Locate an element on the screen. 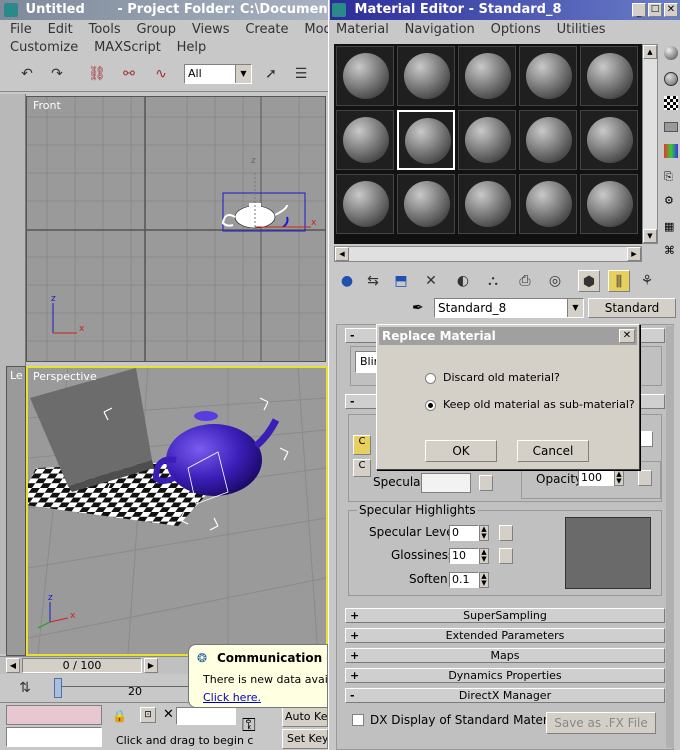 The width and height of the screenshot is (680, 750). lock-ambient-diffuse-button: C is located at coordinates (362, 445).